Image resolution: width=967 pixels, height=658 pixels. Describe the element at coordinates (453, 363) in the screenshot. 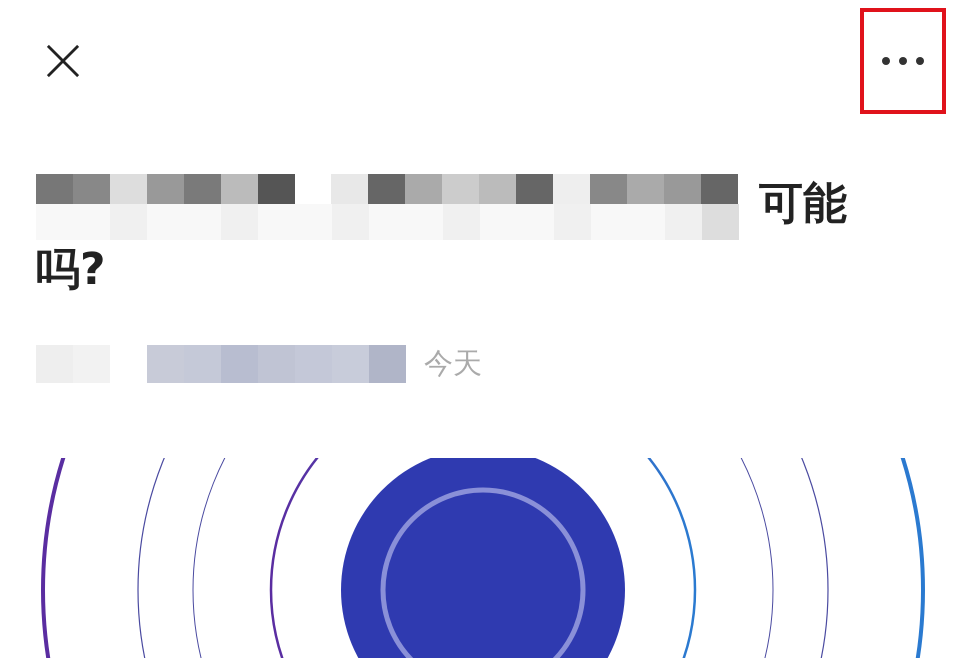

I see `publish-date: 今天` at that location.